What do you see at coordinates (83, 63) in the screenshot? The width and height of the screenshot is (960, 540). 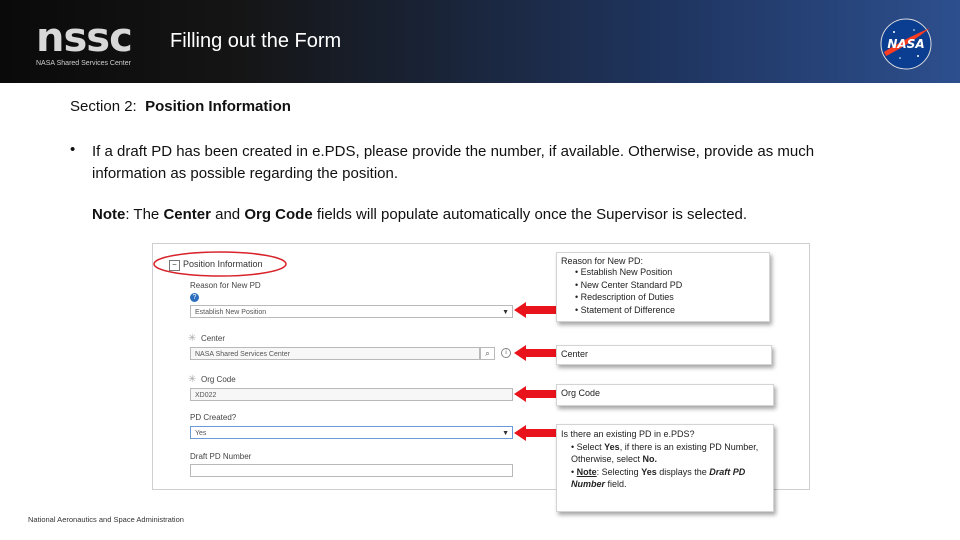 I see `nssc-logo-subtitle: NASA Shared Services Center` at bounding box center [83, 63].